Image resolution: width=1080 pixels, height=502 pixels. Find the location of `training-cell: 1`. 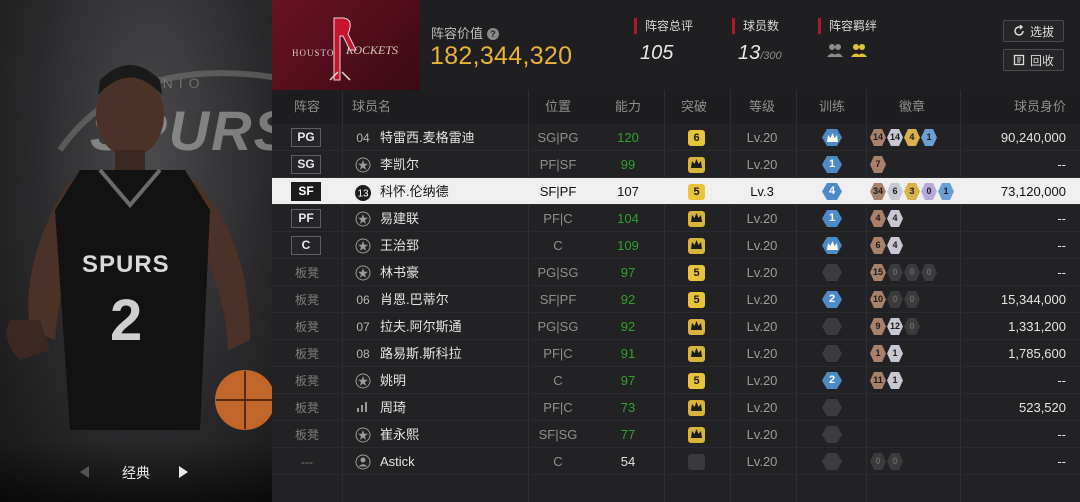

training-cell: 1 is located at coordinates (831, 164).